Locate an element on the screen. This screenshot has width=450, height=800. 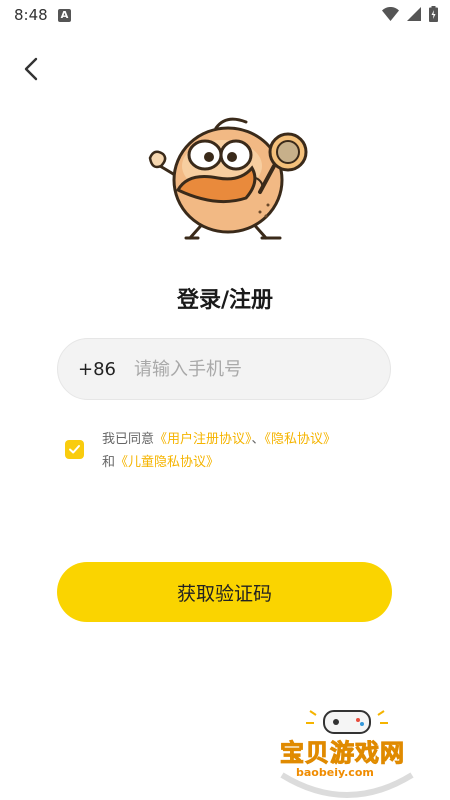
phone-input is located at coordinates (249, 369).